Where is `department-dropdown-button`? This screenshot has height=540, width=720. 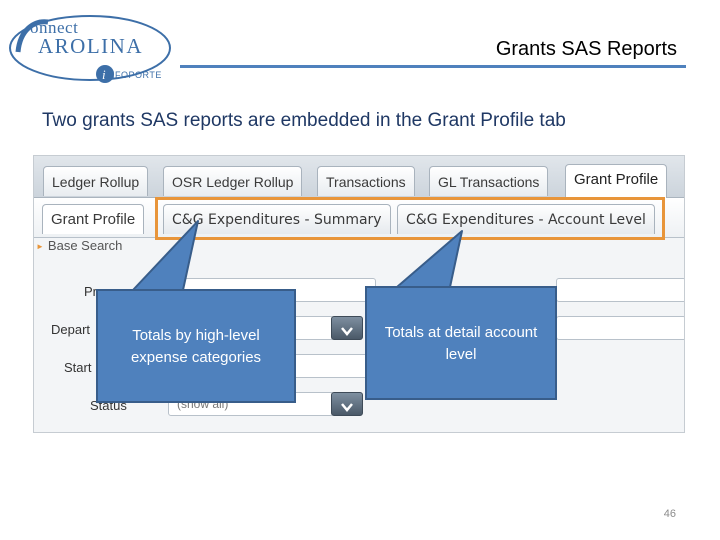
department-dropdown-button is located at coordinates (347, 328).